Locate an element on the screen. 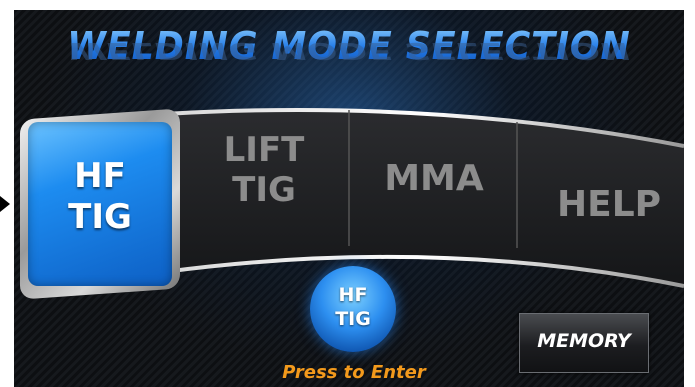 This screenshot has height=387, width=695. tab-lift-tig-line1: LIFT is located at coordinates (264, 150).